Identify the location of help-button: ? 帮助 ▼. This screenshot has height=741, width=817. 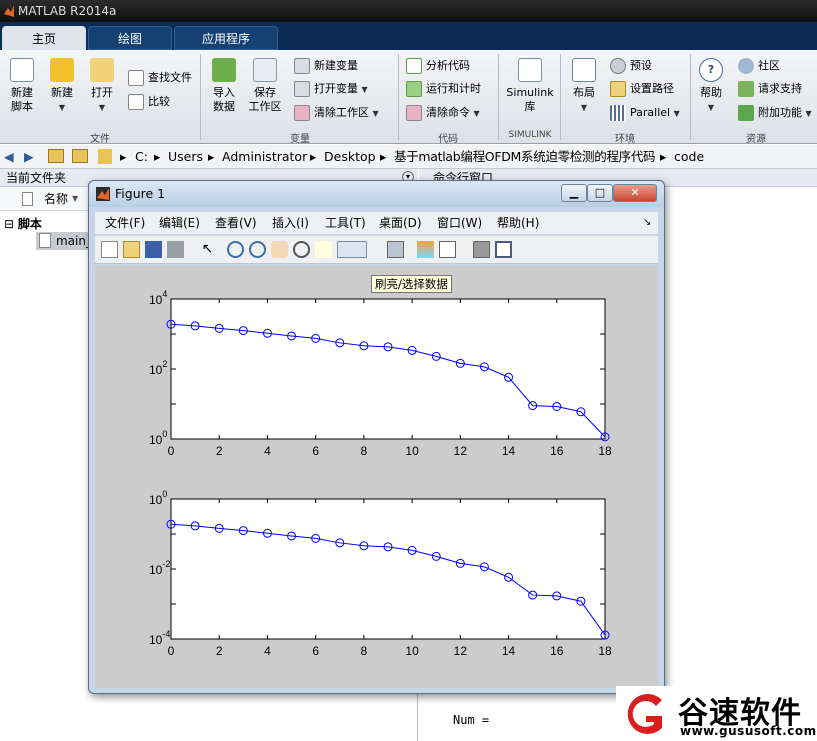
(711, 86).